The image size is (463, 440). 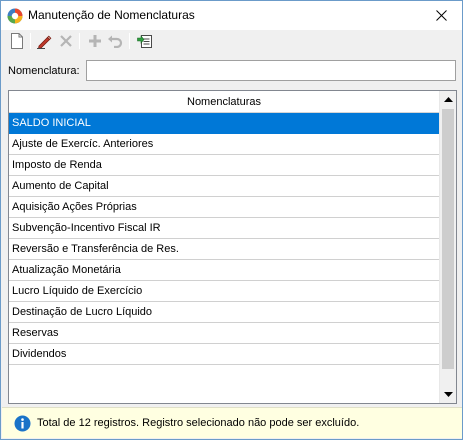 I want to click on table-row: SALDO INICIAL, so click(x=224, y=123).